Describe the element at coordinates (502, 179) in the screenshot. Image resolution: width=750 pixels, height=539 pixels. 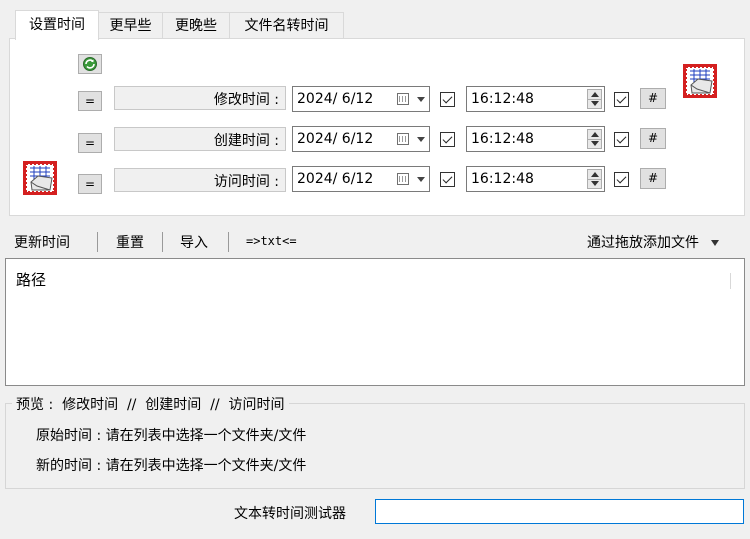
I see `accessed-time-value: 16:12:48` at that location.